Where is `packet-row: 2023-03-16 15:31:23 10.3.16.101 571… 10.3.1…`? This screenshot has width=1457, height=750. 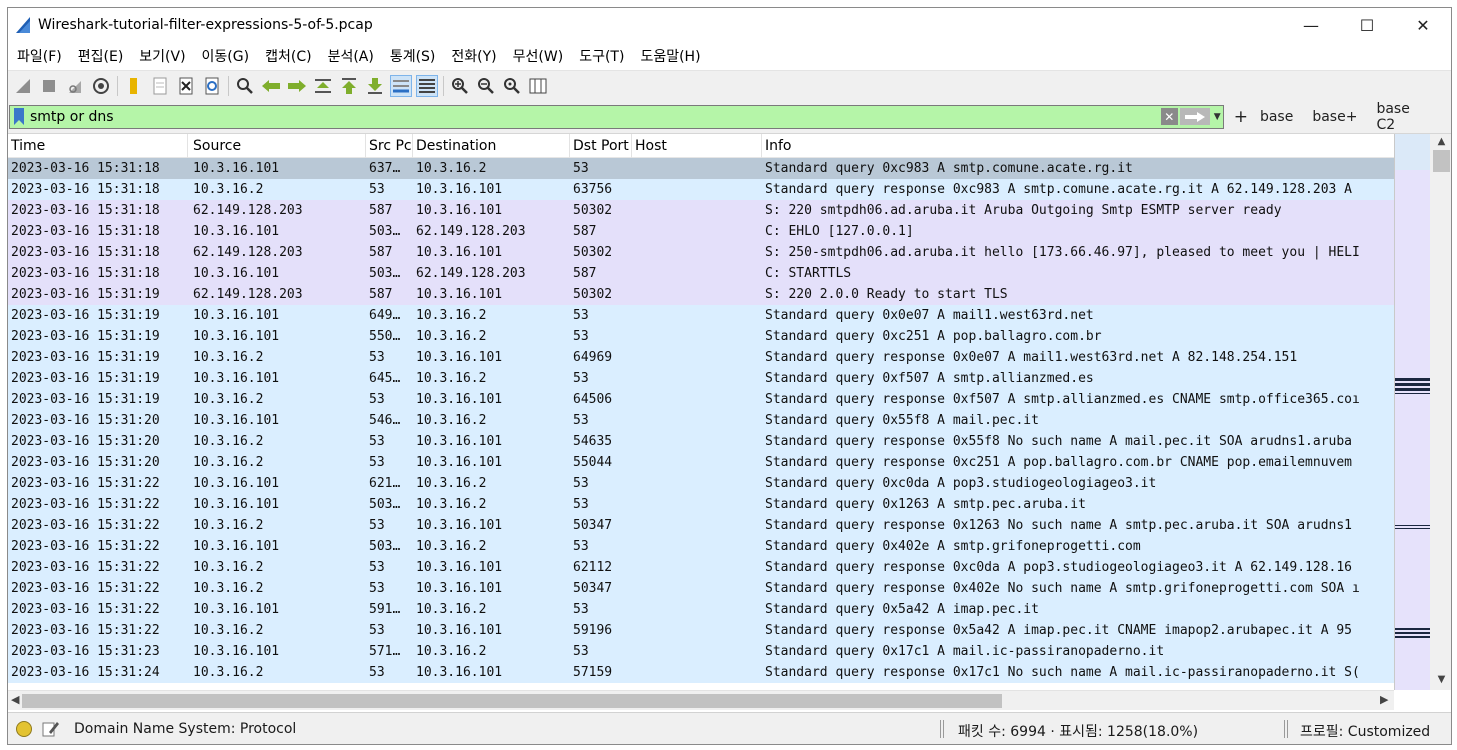
packet-row: 2023-03-16 15:31:23 10.3.16.101 571… 10.3.1… is located at coordinates (701, 651).